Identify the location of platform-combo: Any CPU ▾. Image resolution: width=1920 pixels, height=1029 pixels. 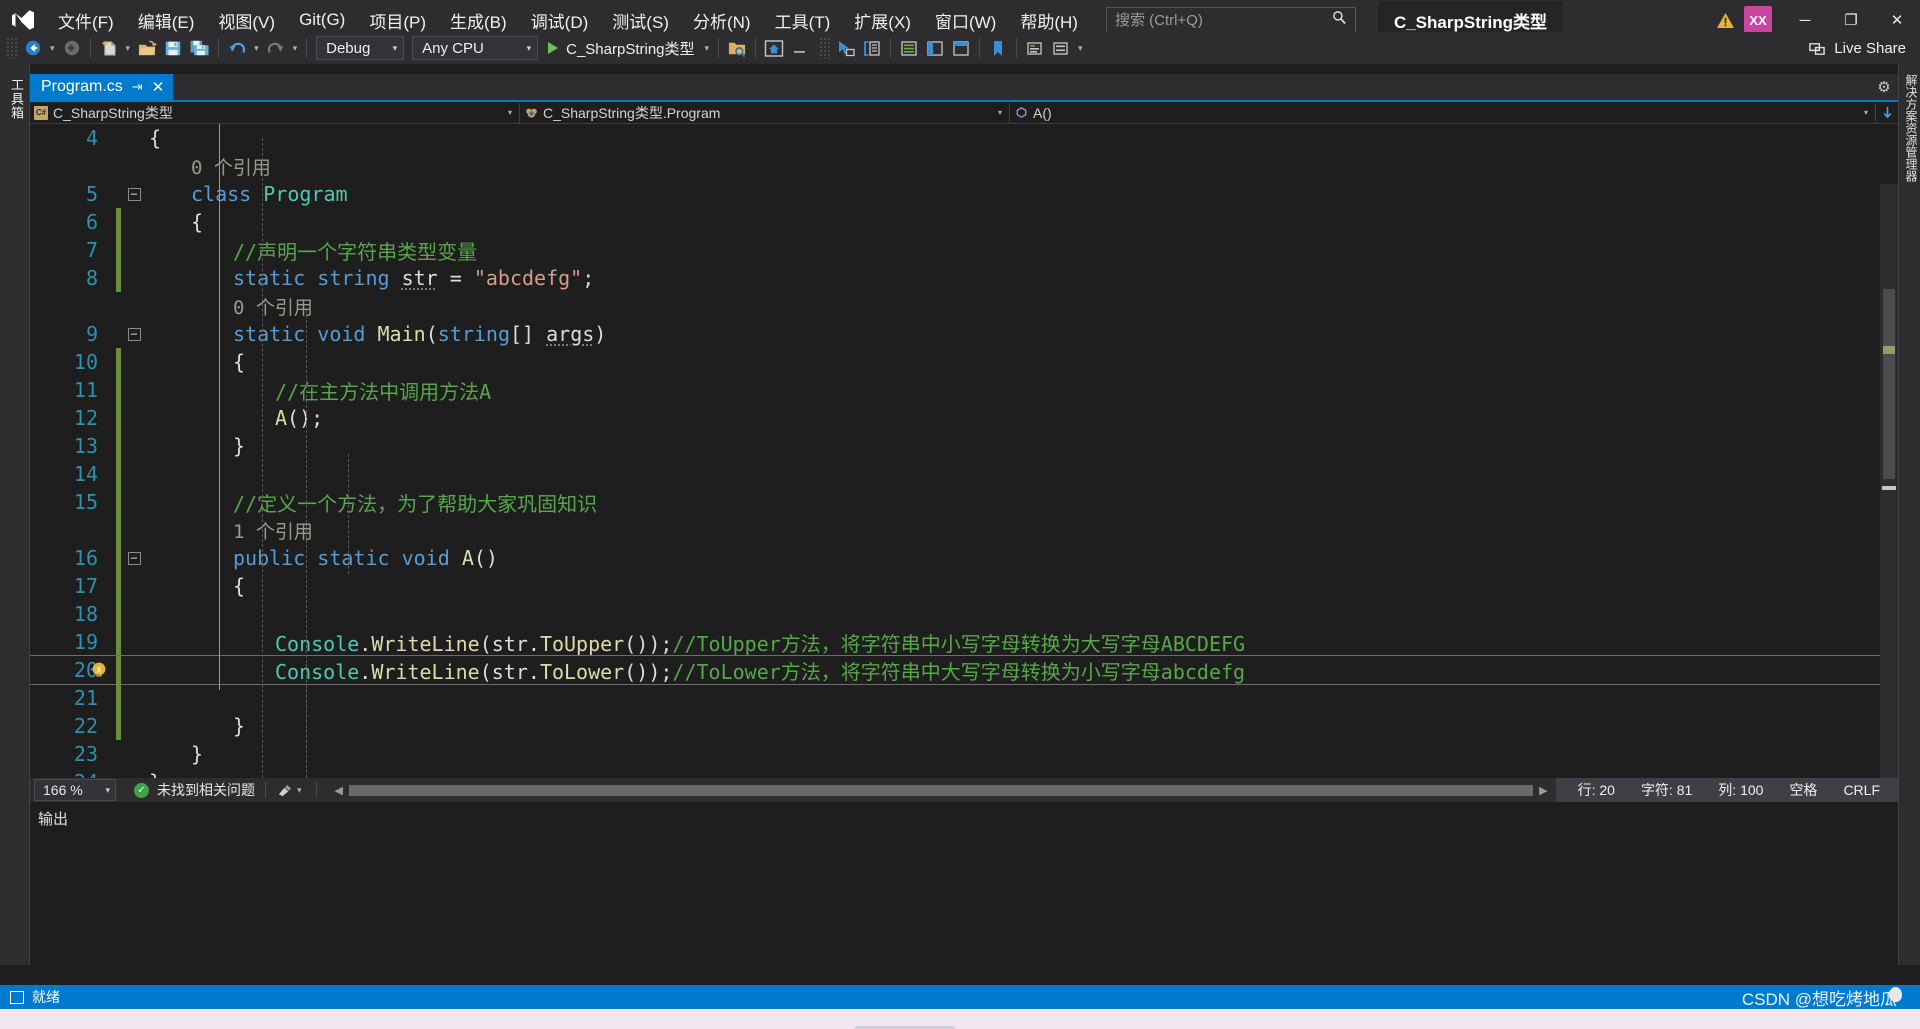
(475, 48).